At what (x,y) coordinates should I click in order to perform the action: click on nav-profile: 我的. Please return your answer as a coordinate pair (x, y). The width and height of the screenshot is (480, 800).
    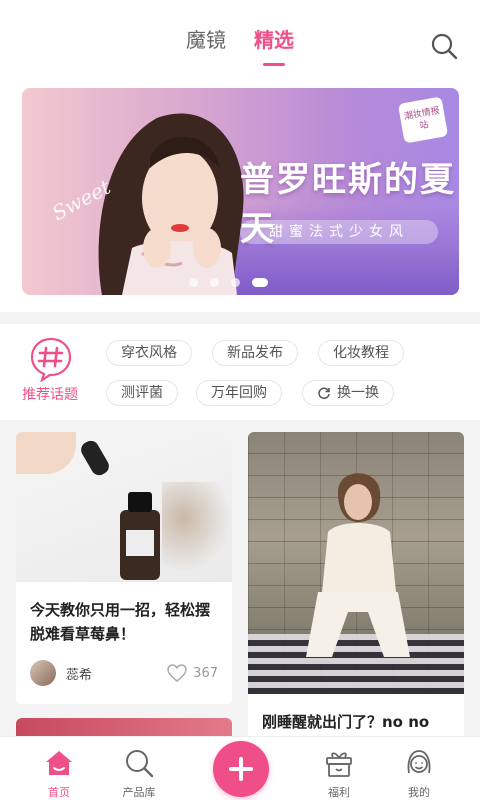
    Looking at the image, I should click on (419, 768).